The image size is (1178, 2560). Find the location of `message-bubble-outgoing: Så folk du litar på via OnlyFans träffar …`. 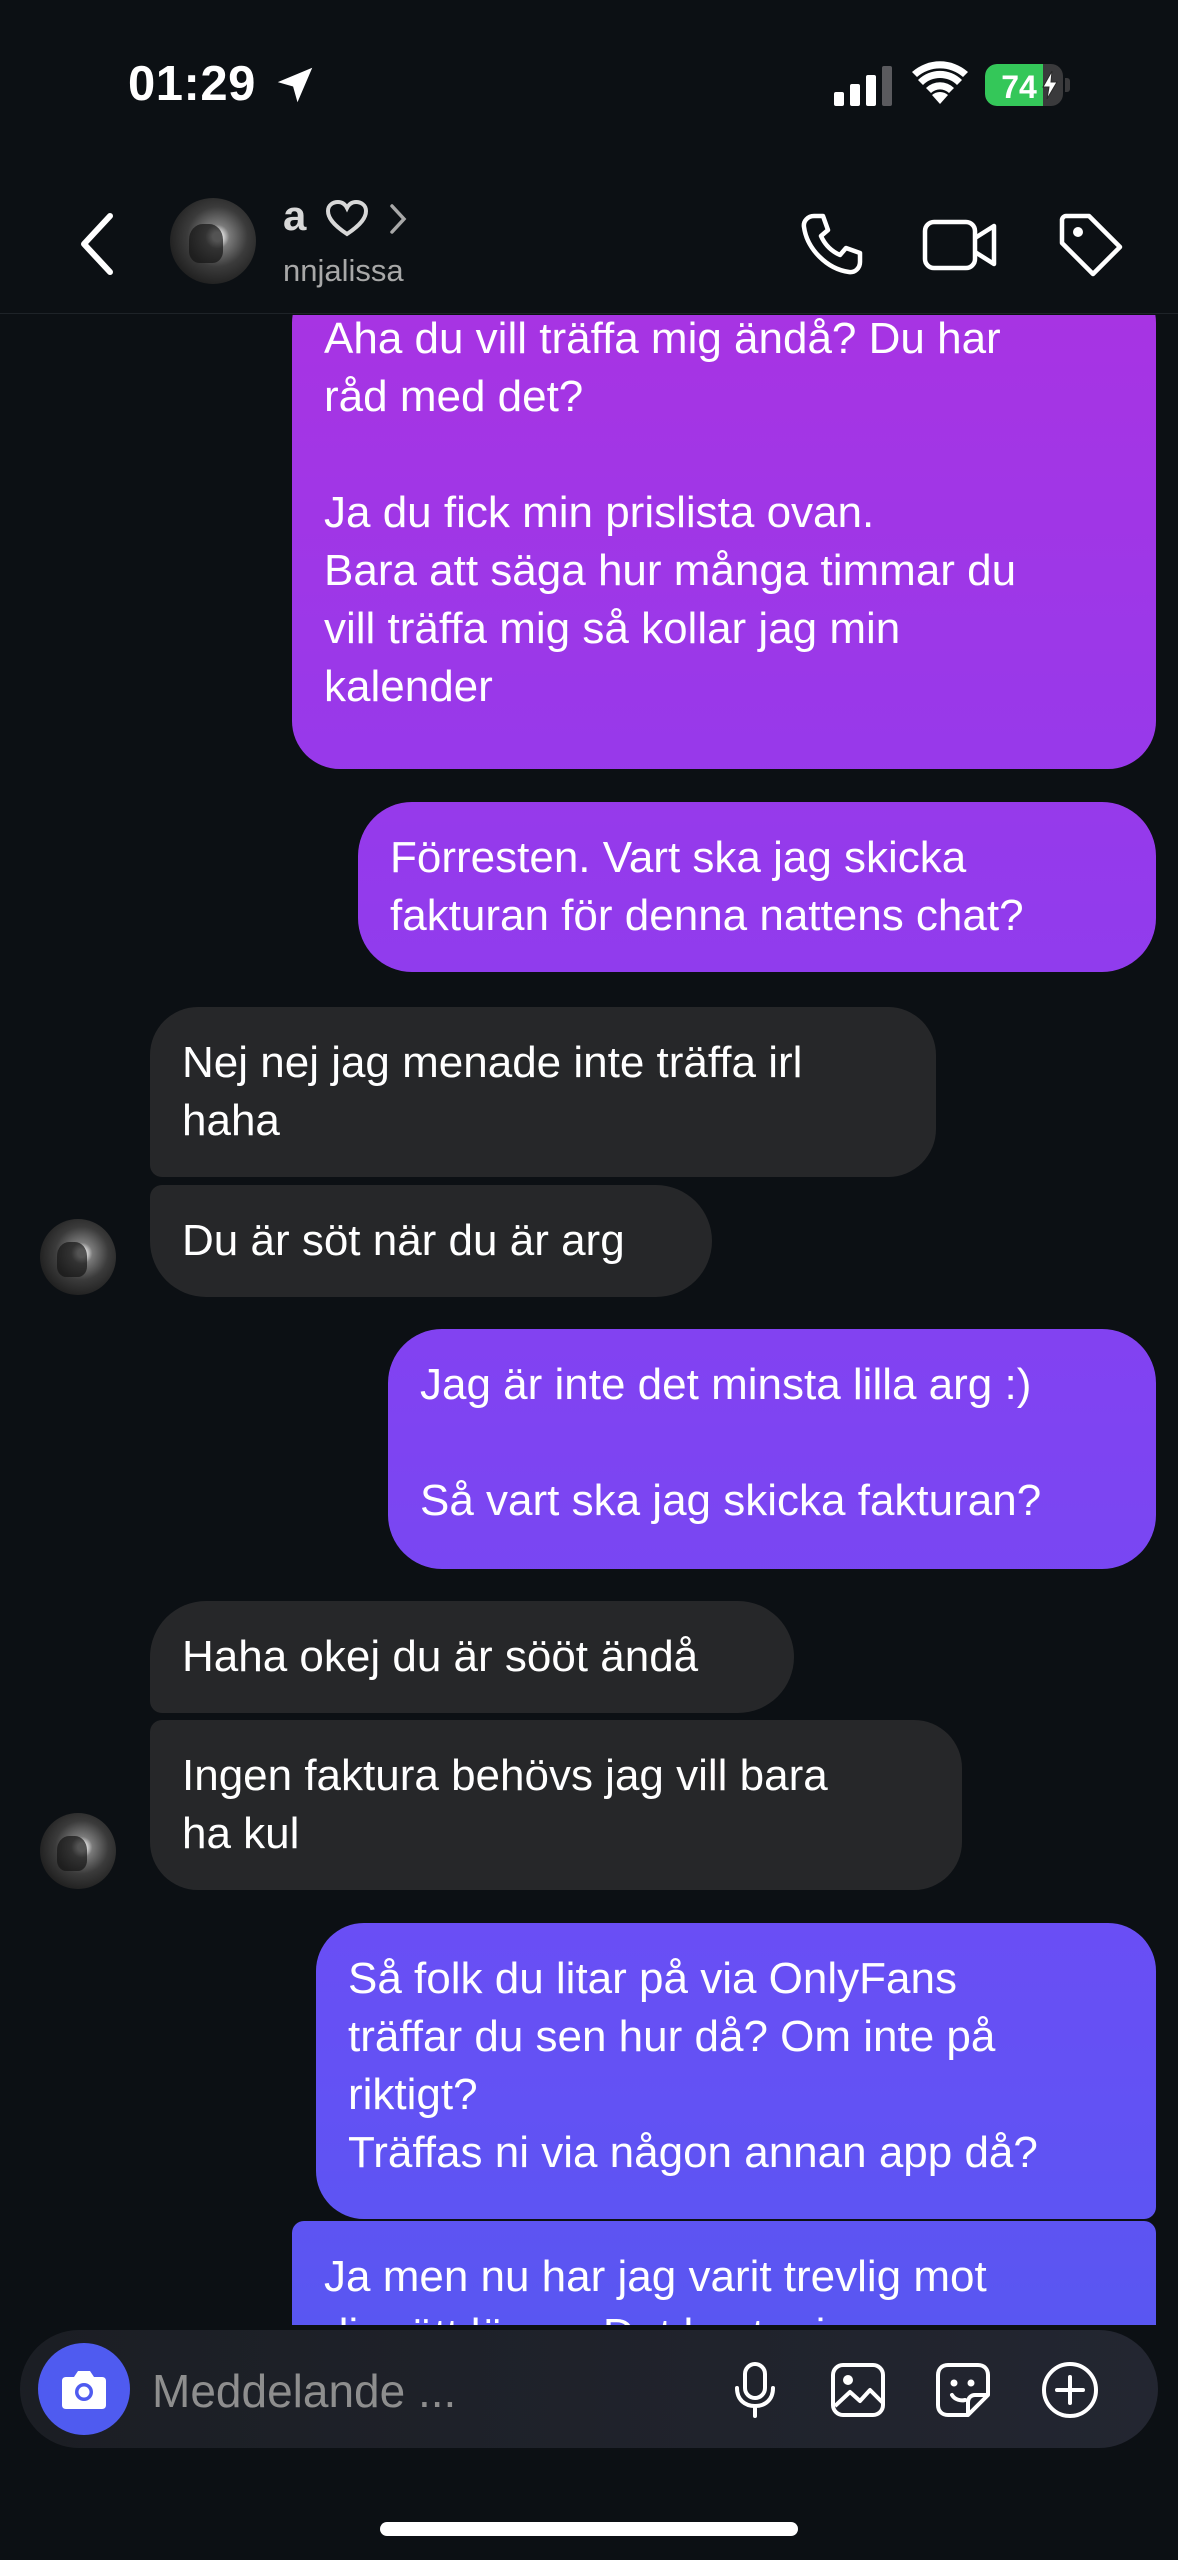

message-bubble-outgoing: Så folk du litar på via OnlyFans träffar … is located at coordinates (736, 2071).